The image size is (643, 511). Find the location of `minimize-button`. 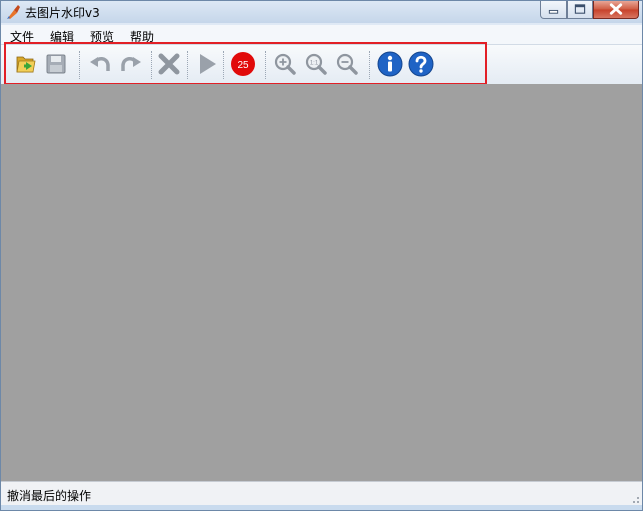

minimize-button is located at coordinates (553, 10).